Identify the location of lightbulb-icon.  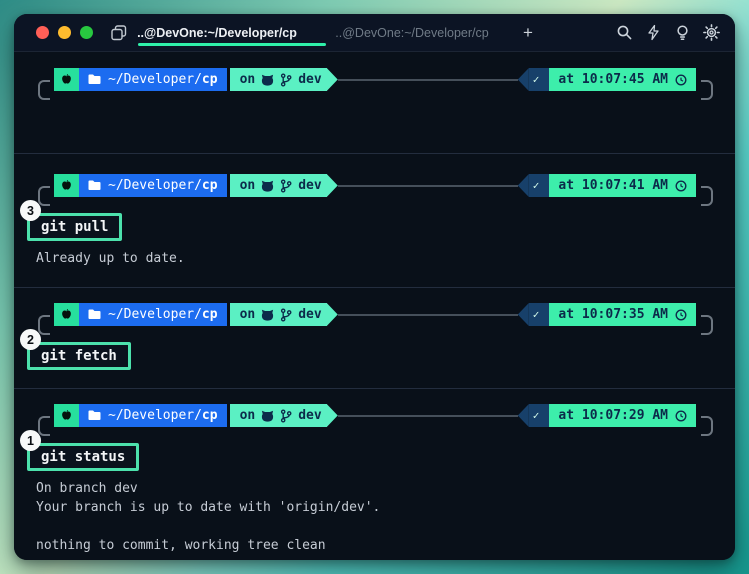
(682, 32).